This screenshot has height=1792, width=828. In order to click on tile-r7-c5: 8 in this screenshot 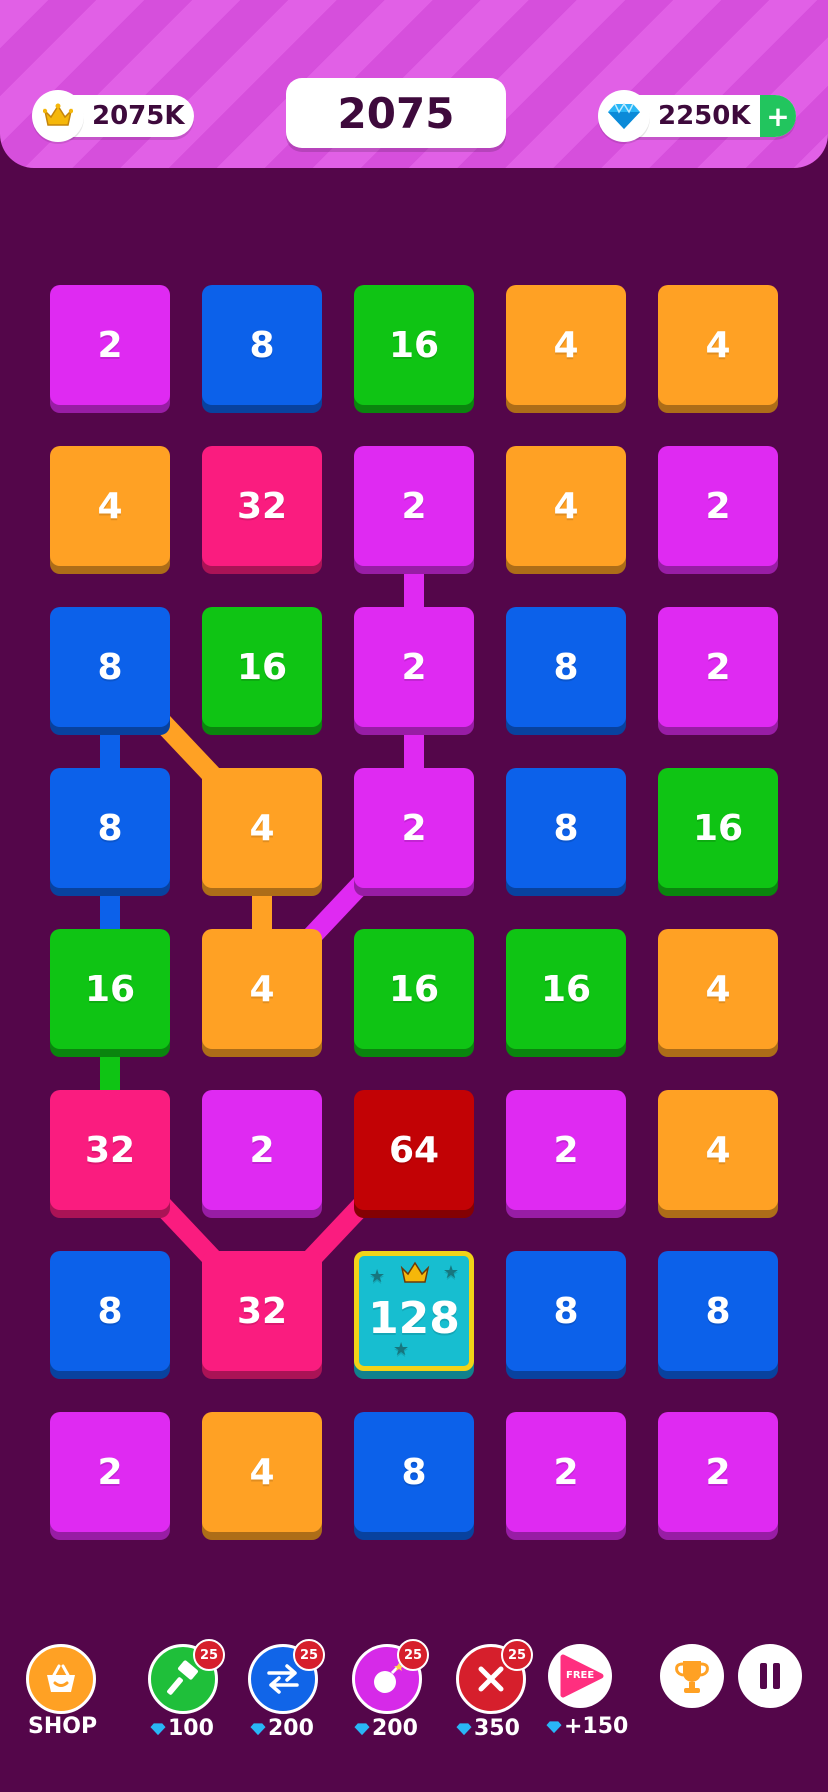, I will do `click(718, 1311)`.